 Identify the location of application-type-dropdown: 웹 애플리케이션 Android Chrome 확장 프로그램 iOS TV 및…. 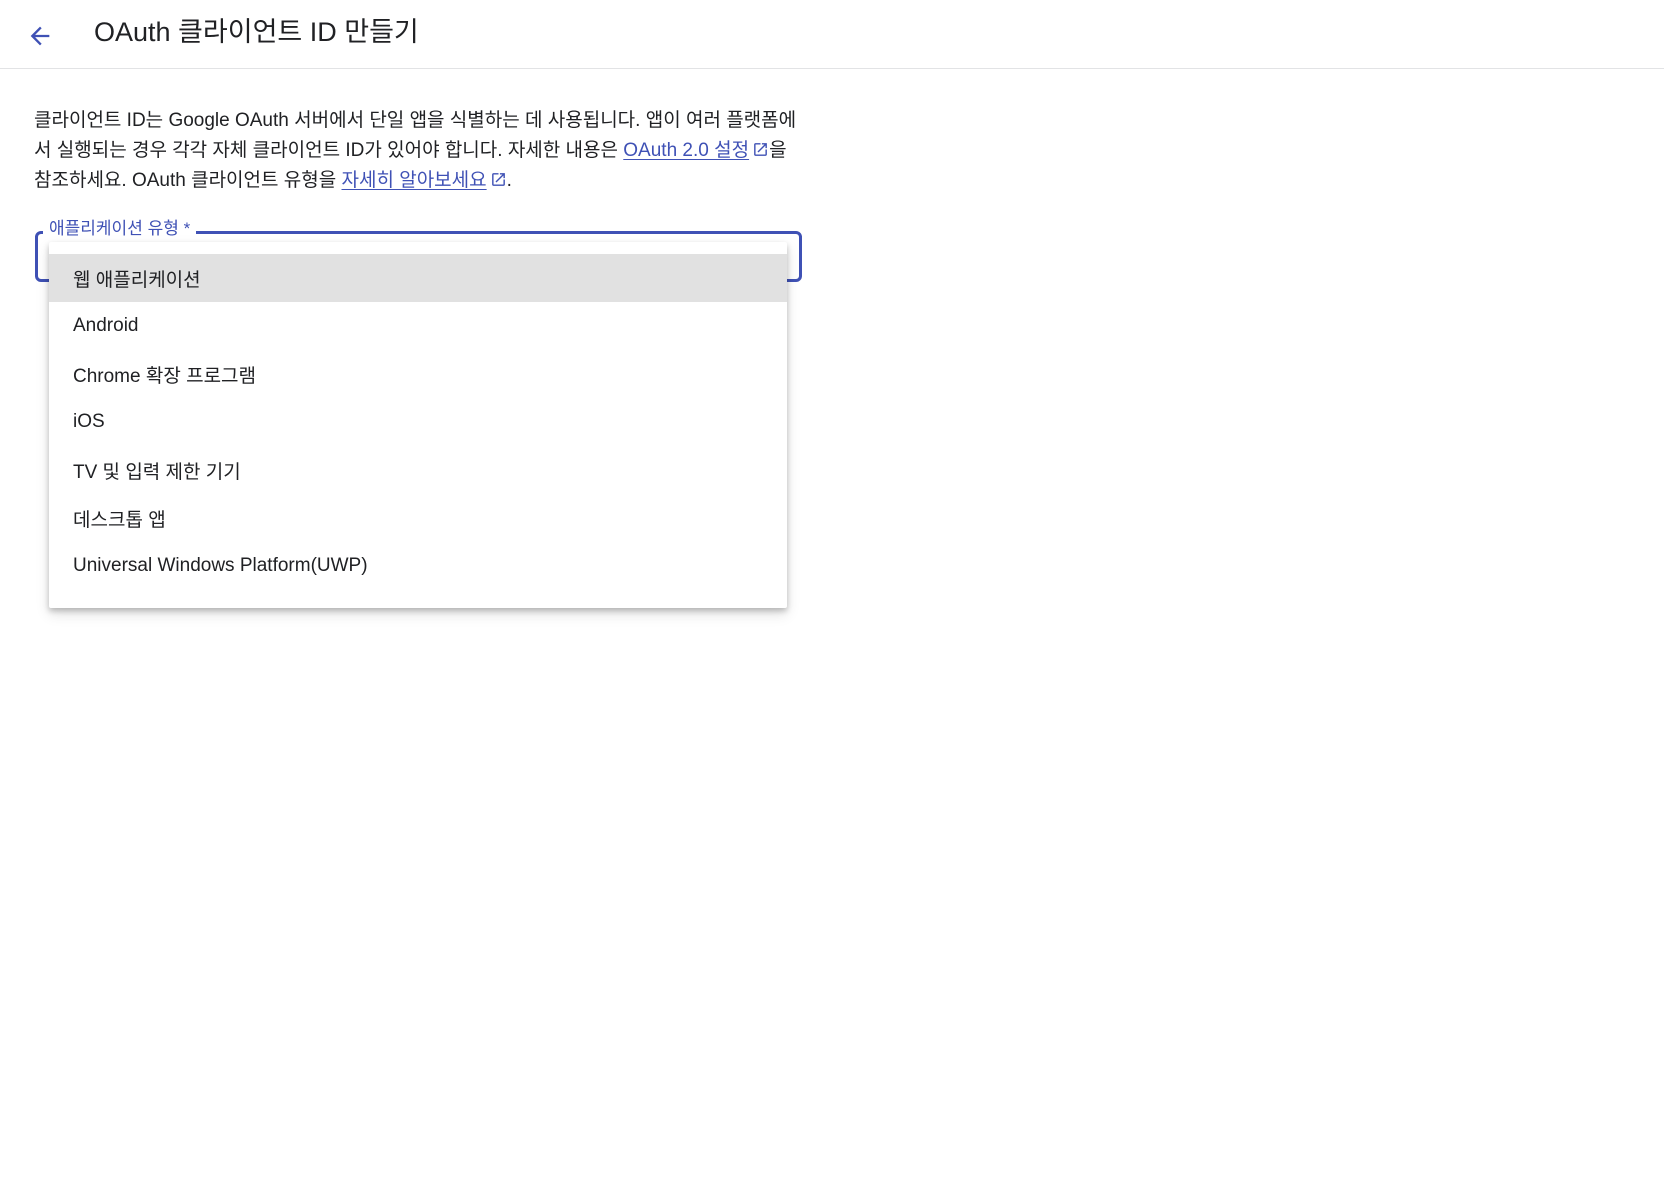
(418, 425).